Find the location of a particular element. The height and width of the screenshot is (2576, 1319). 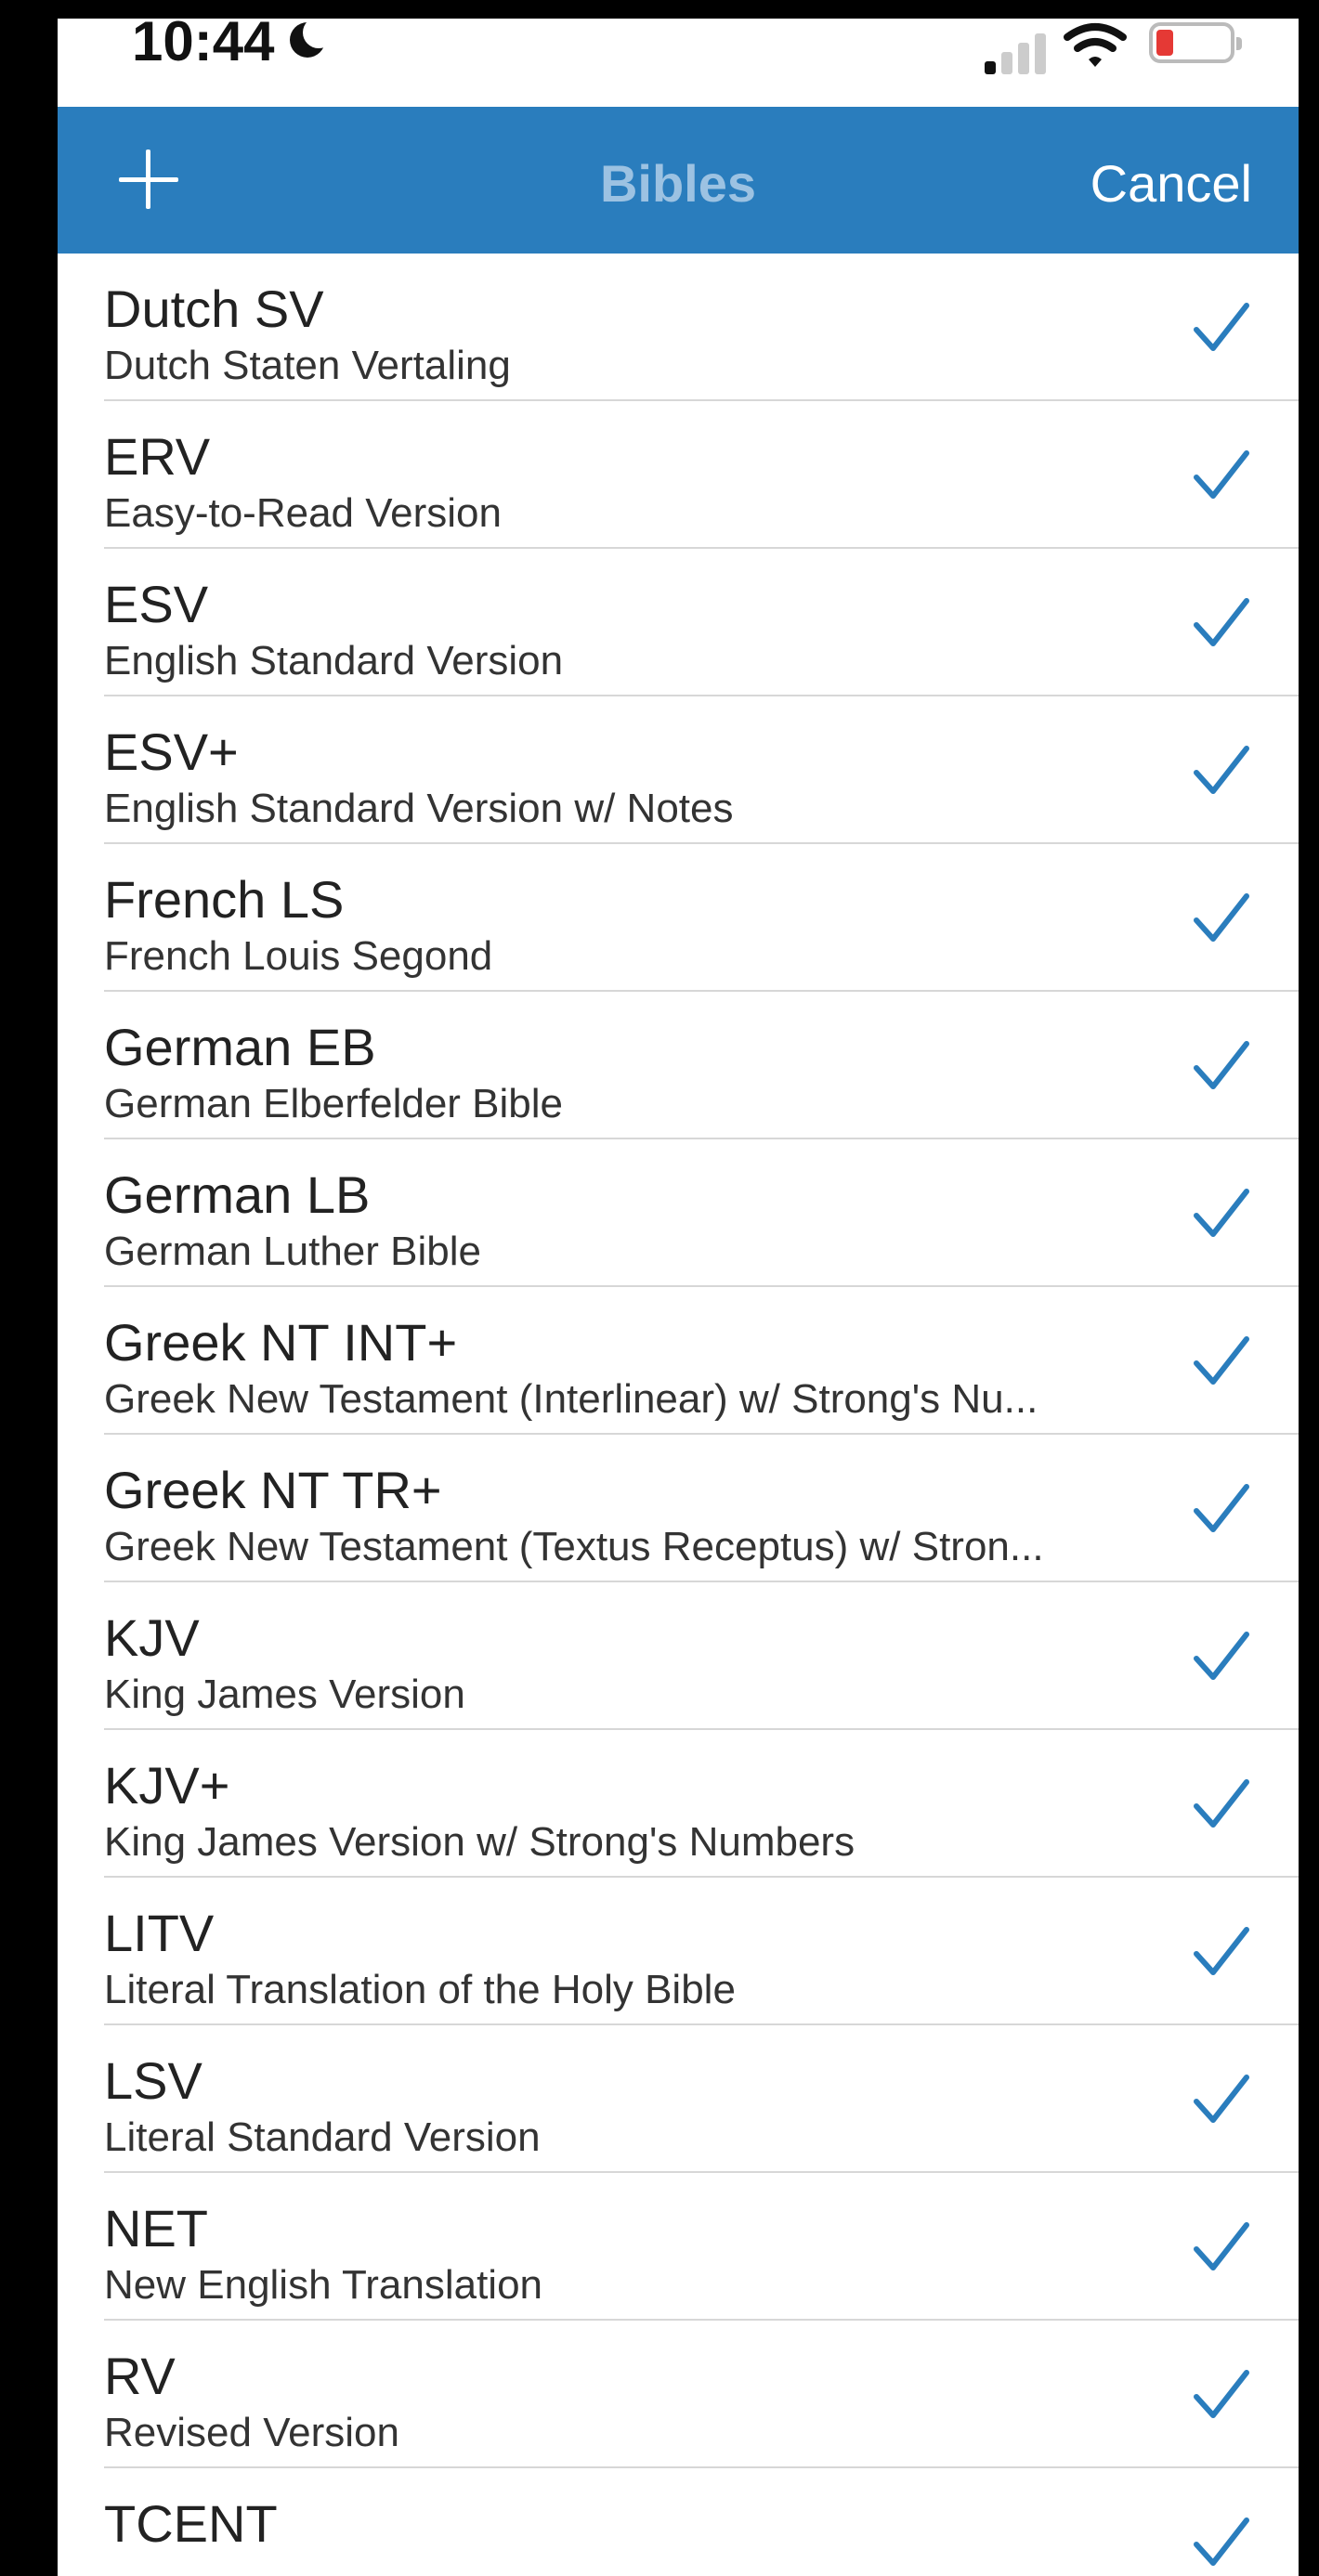

bible-full-name: King James Version w/ Strong's Numbers is located at coordinates (479, 1842).